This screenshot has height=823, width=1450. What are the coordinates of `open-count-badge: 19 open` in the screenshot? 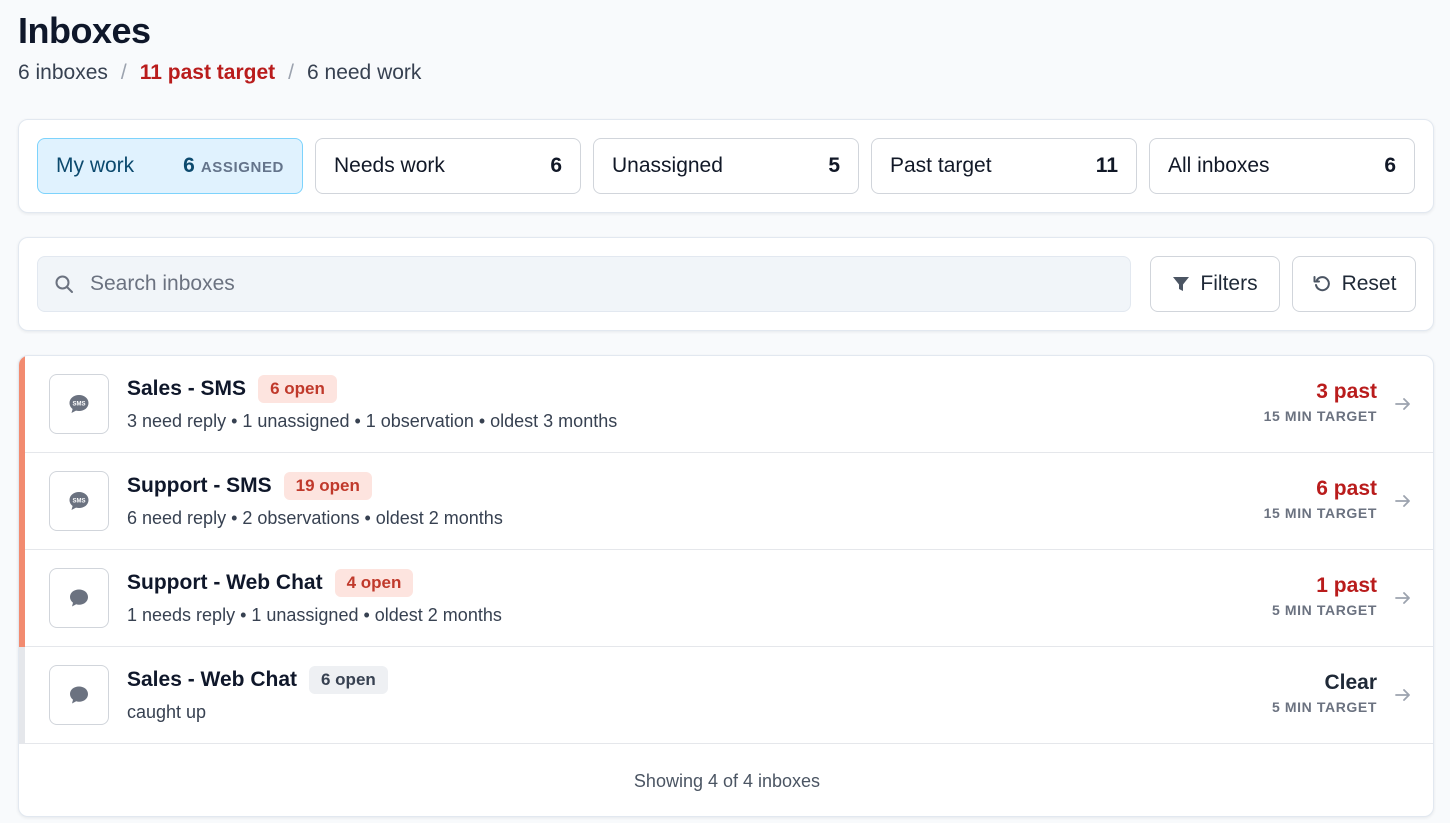 It's located at (327, 486).